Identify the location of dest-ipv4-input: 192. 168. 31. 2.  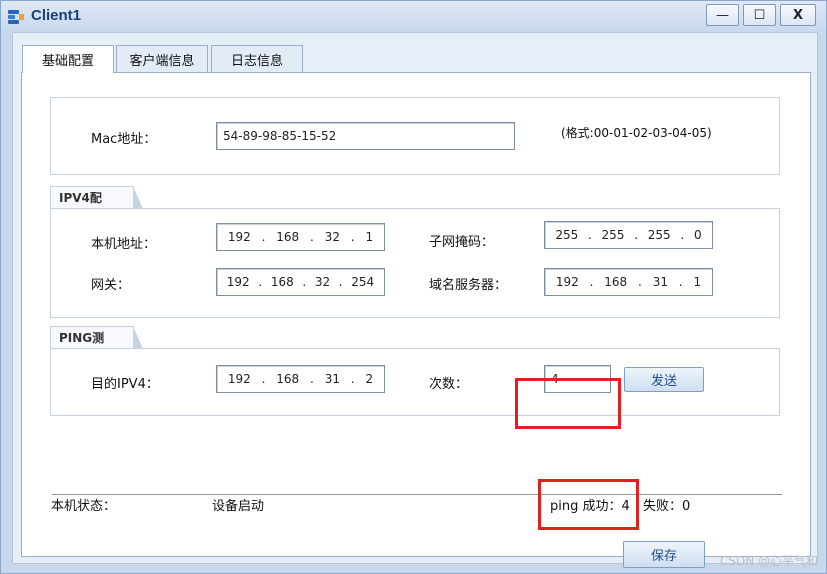
(300, 379).